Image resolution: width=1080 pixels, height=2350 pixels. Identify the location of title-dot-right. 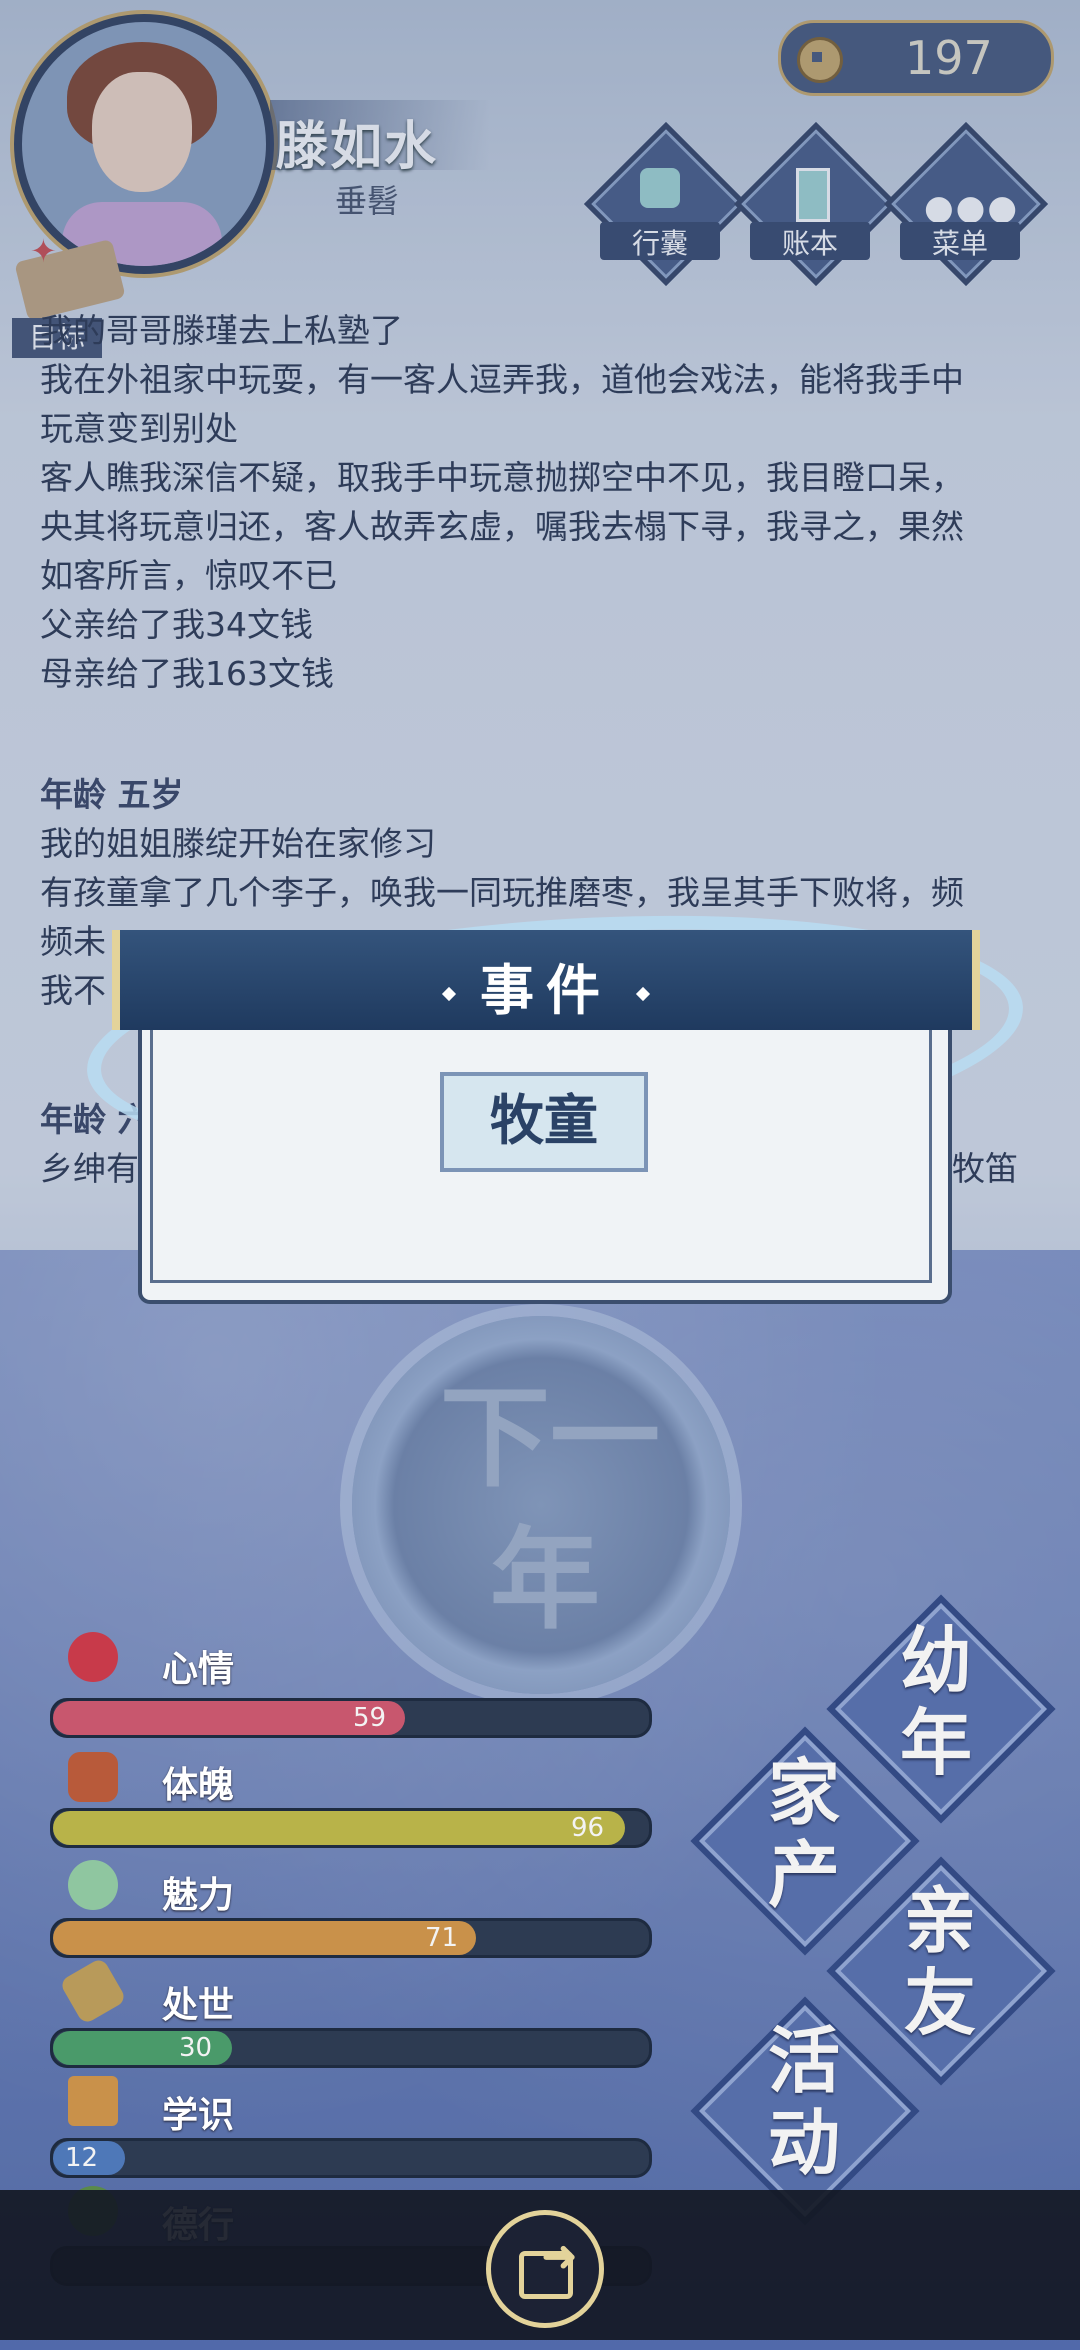
(643, 994).